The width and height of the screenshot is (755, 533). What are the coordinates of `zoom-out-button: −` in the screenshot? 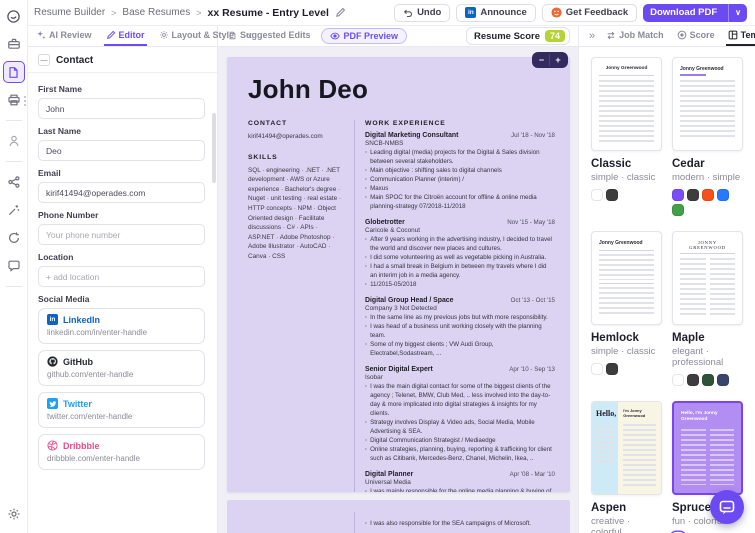 It's located at (542, 60).